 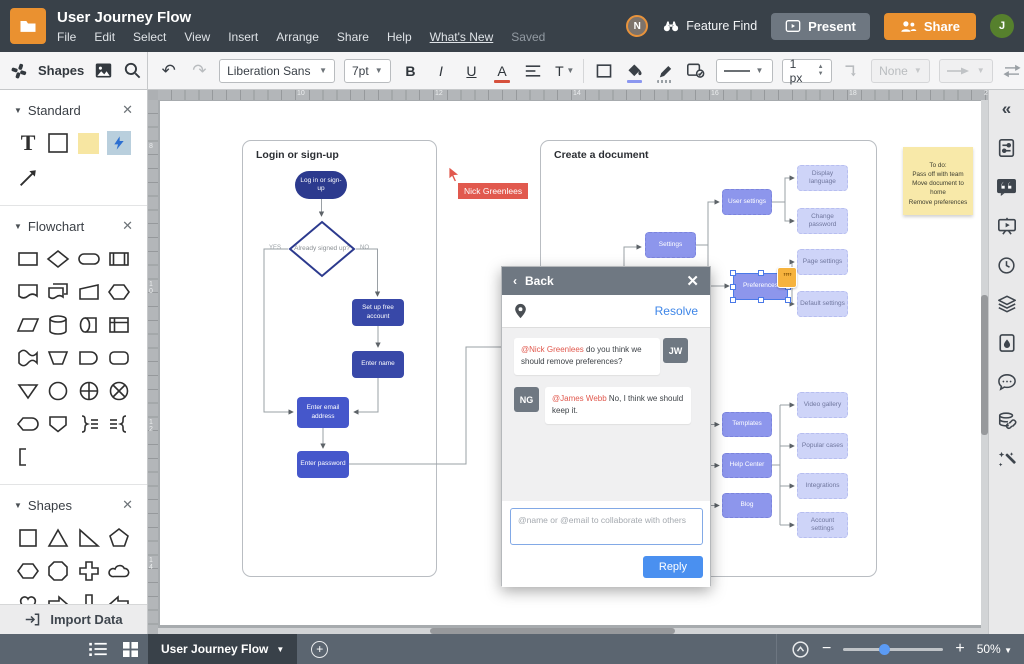 I want to click on vertical-scrollbar, so click(x=984, y=364).